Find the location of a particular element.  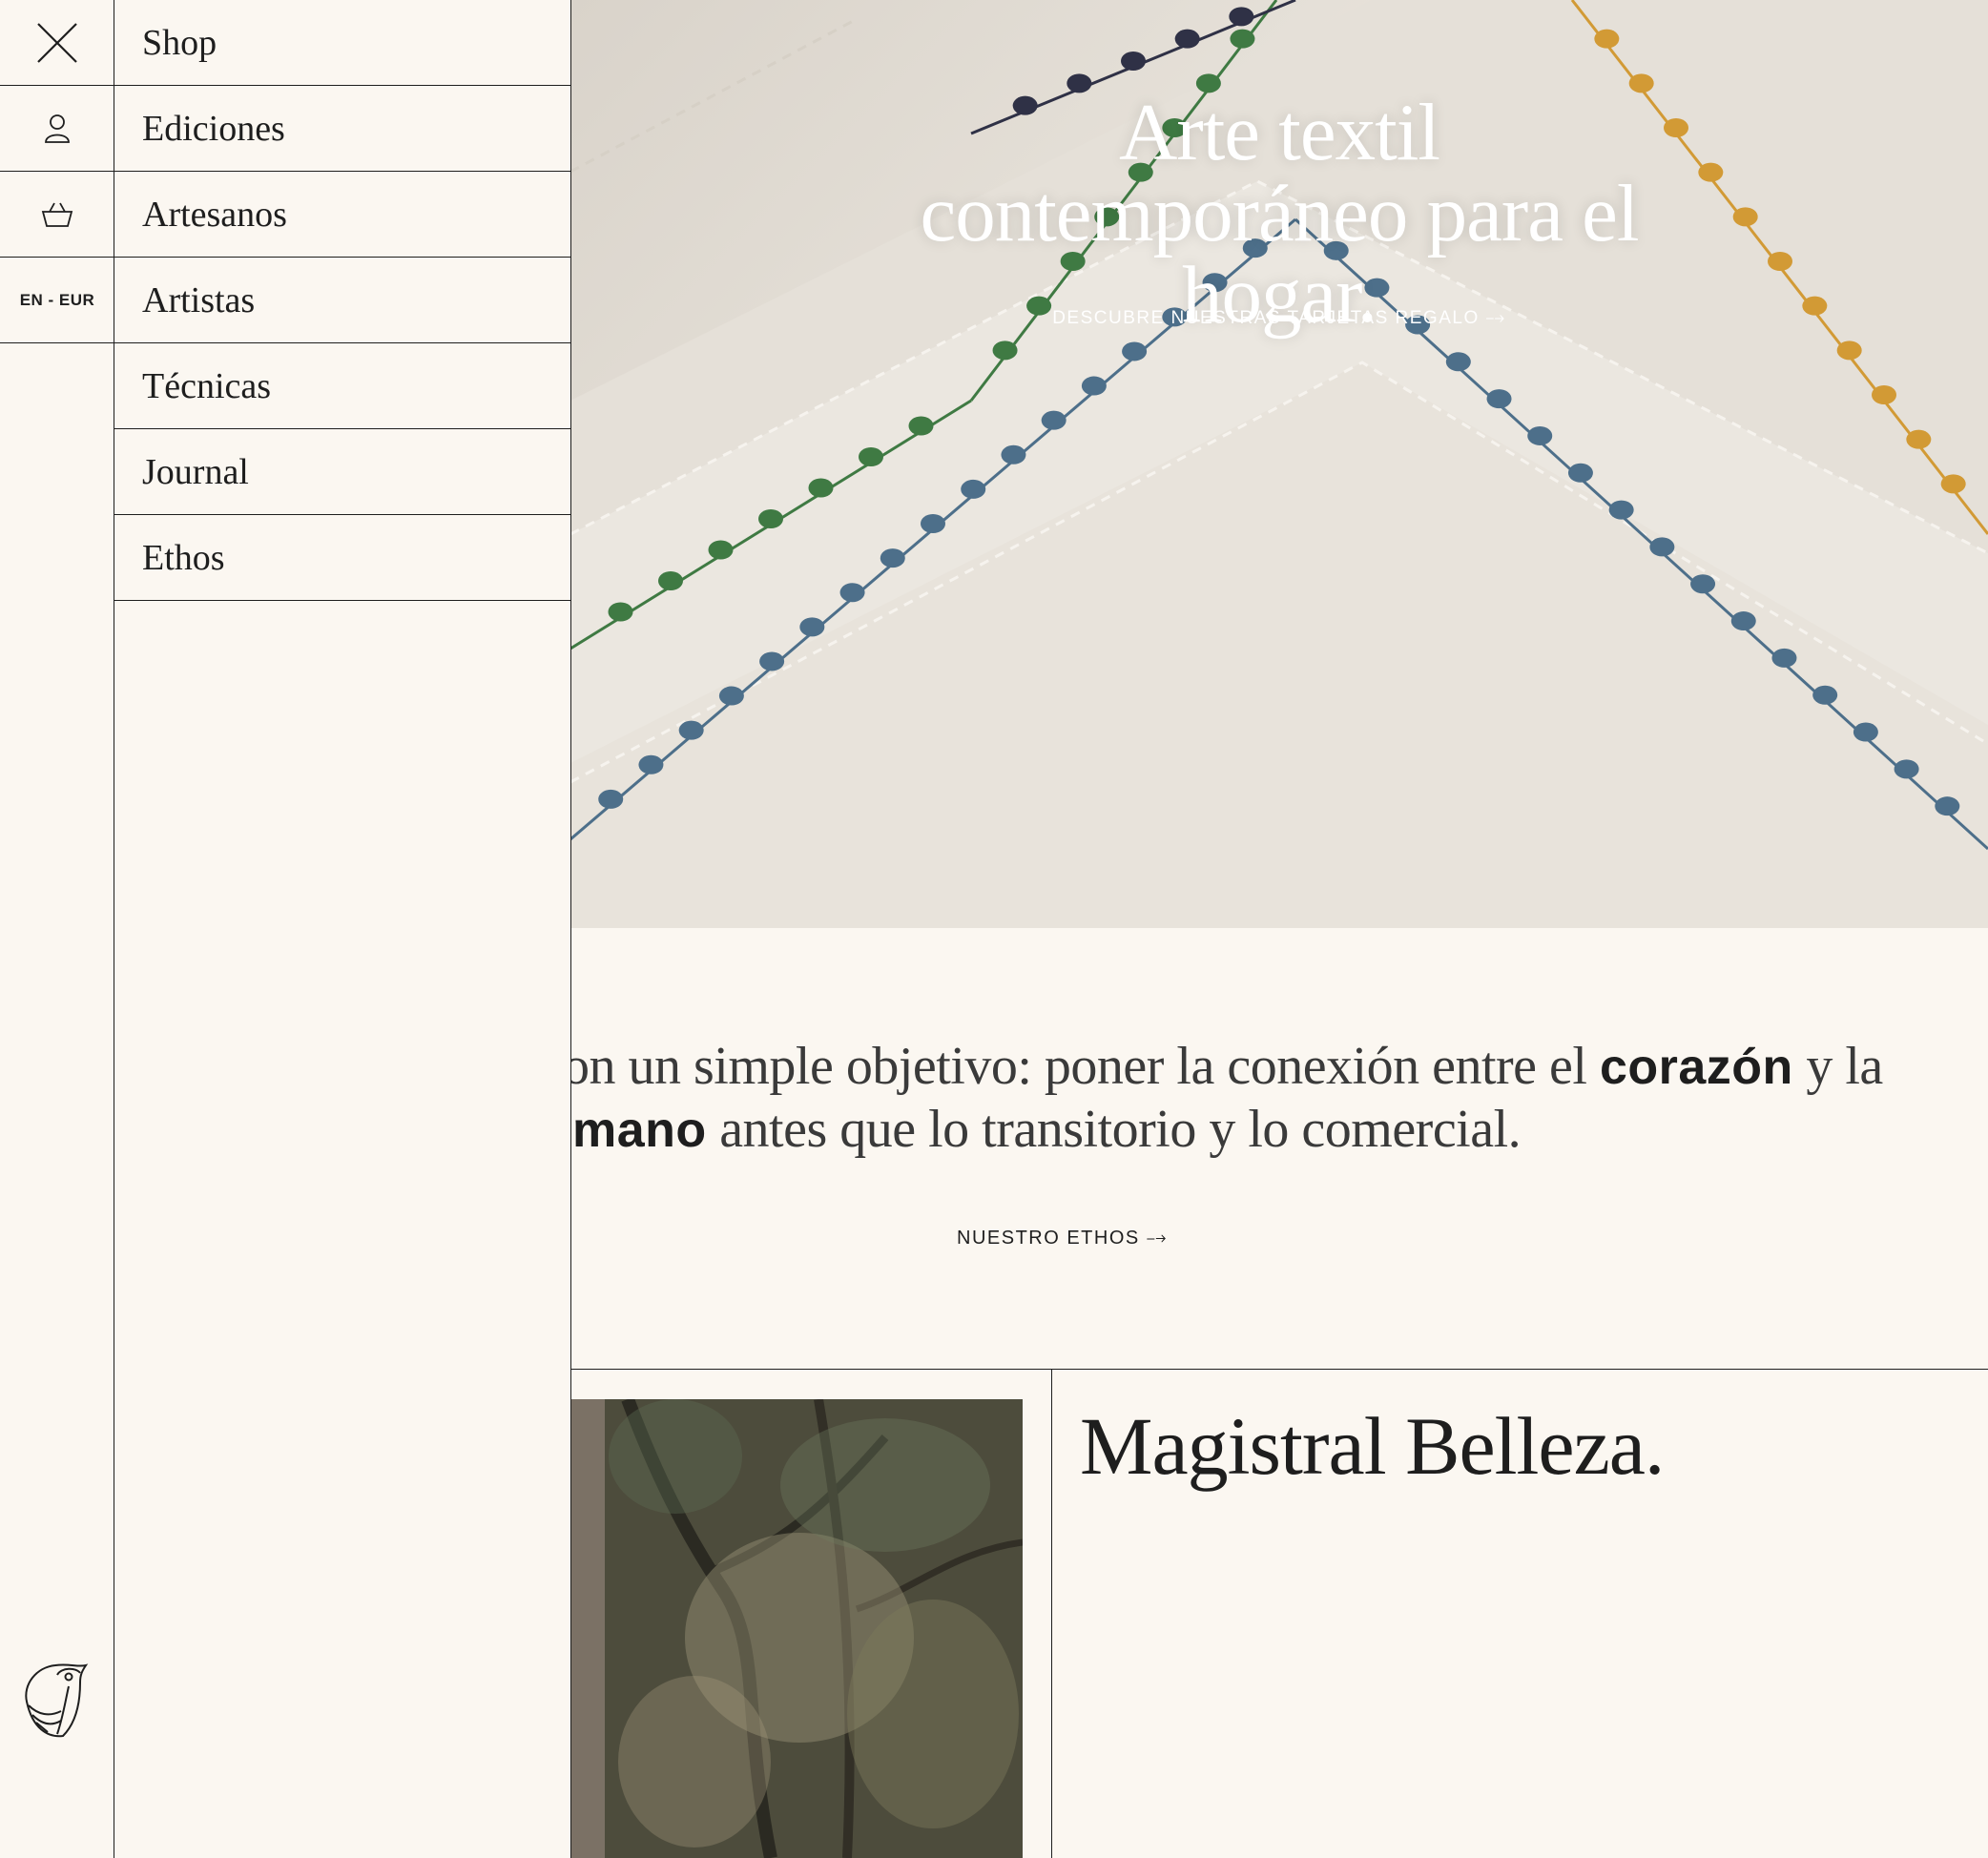

menu-item-tecnicas: Técnicas is located at coordinates (342, 386).